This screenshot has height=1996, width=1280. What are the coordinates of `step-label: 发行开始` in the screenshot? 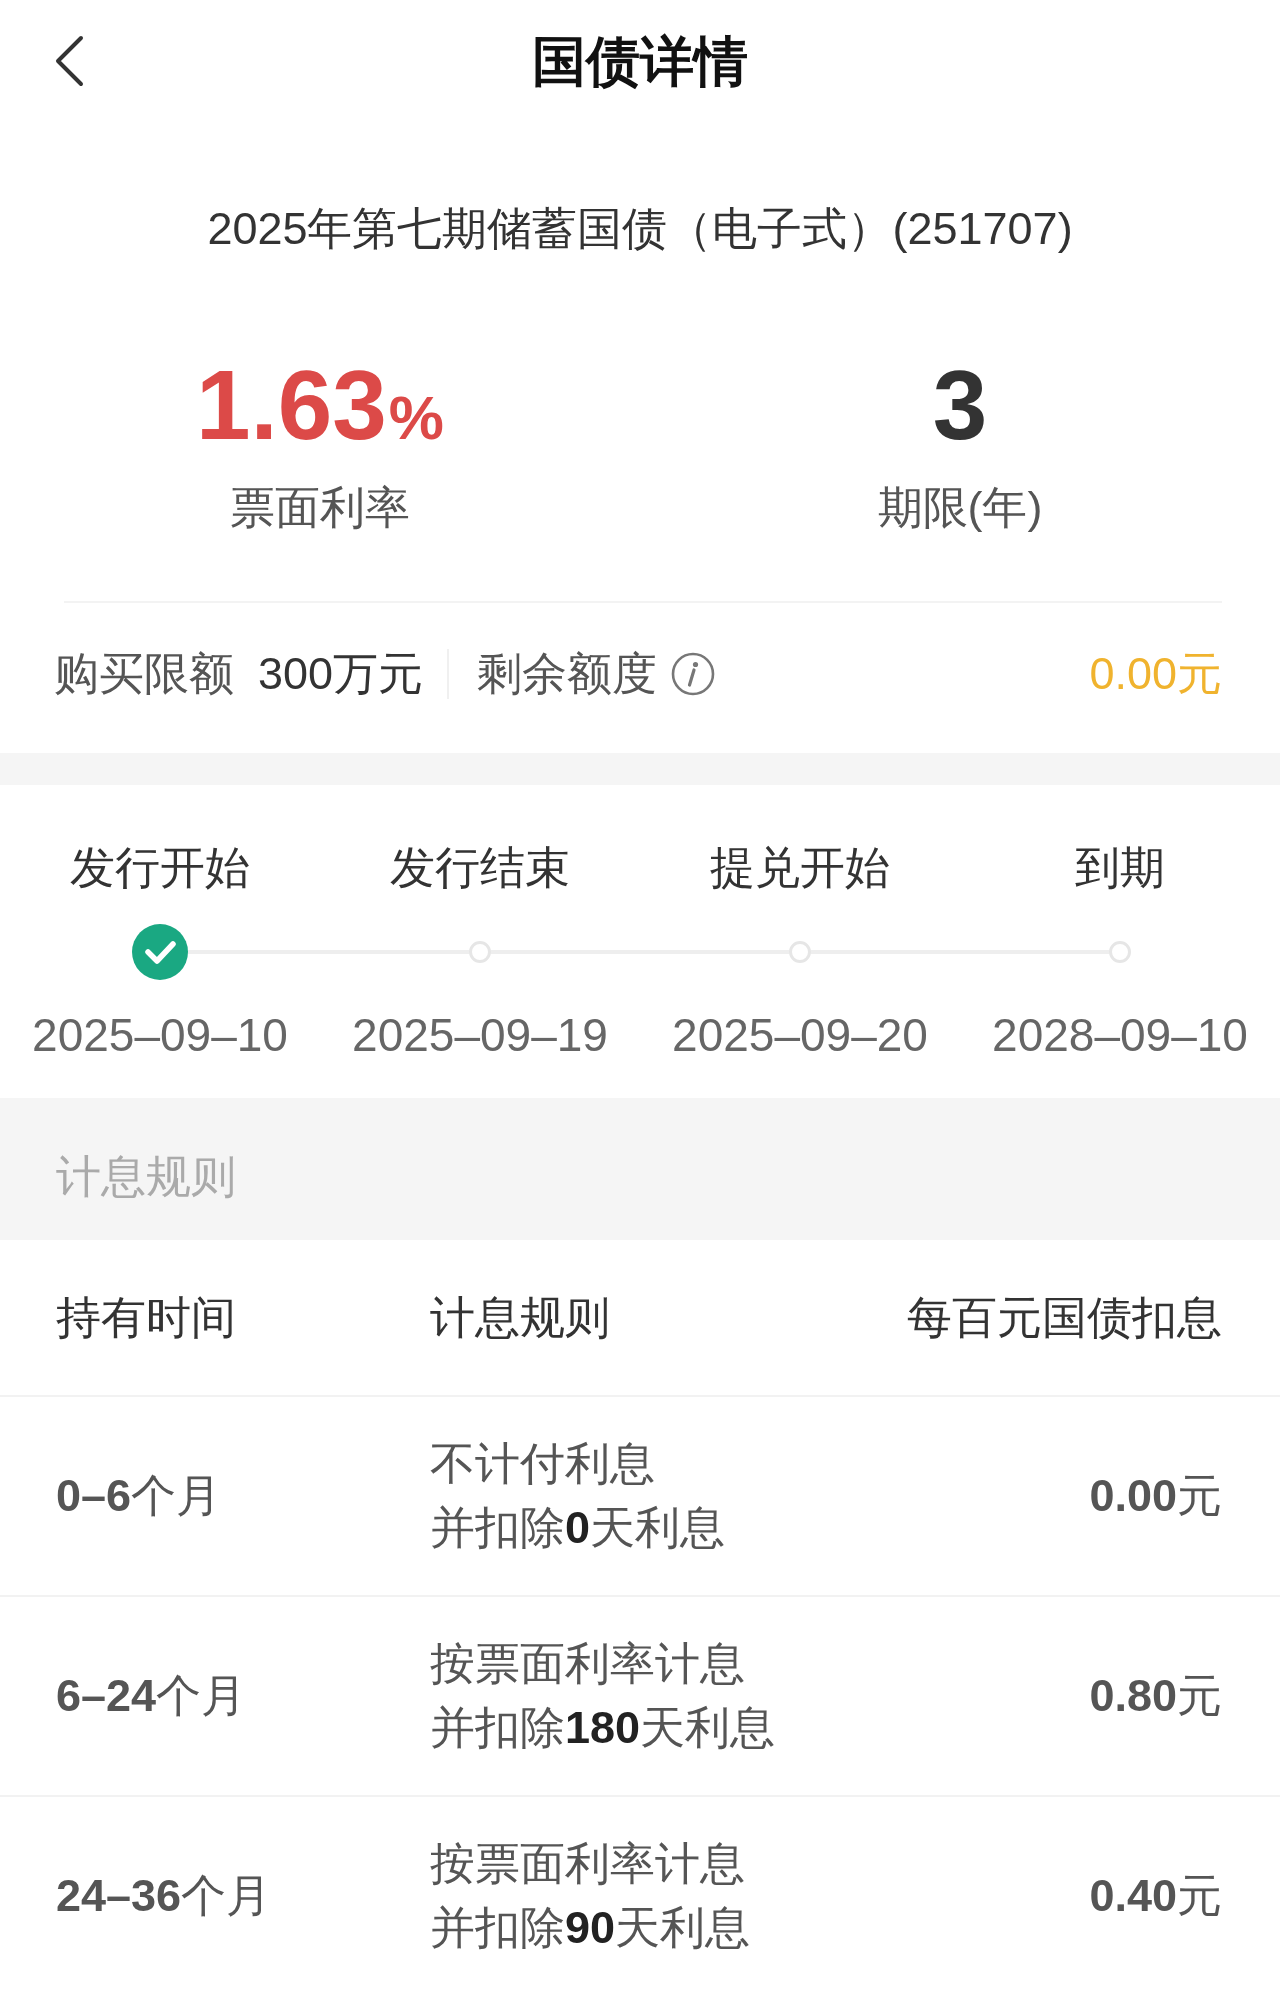 It's located at (160, 868).